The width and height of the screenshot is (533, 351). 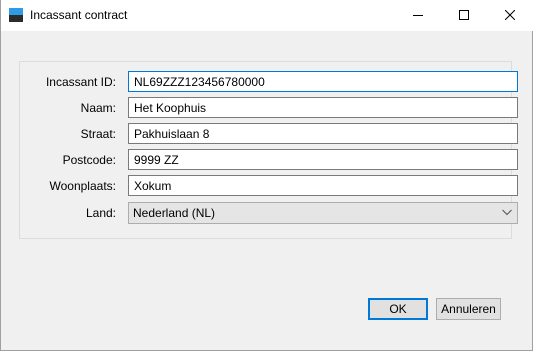 I want to click on postcode-label: Postcode:, so click(x=89, y=160).